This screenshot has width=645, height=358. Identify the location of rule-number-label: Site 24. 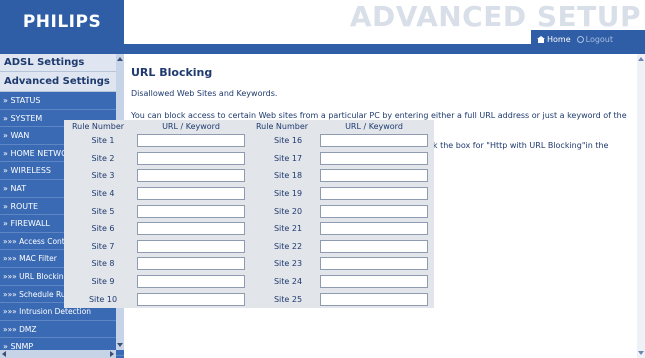
(282, 281).